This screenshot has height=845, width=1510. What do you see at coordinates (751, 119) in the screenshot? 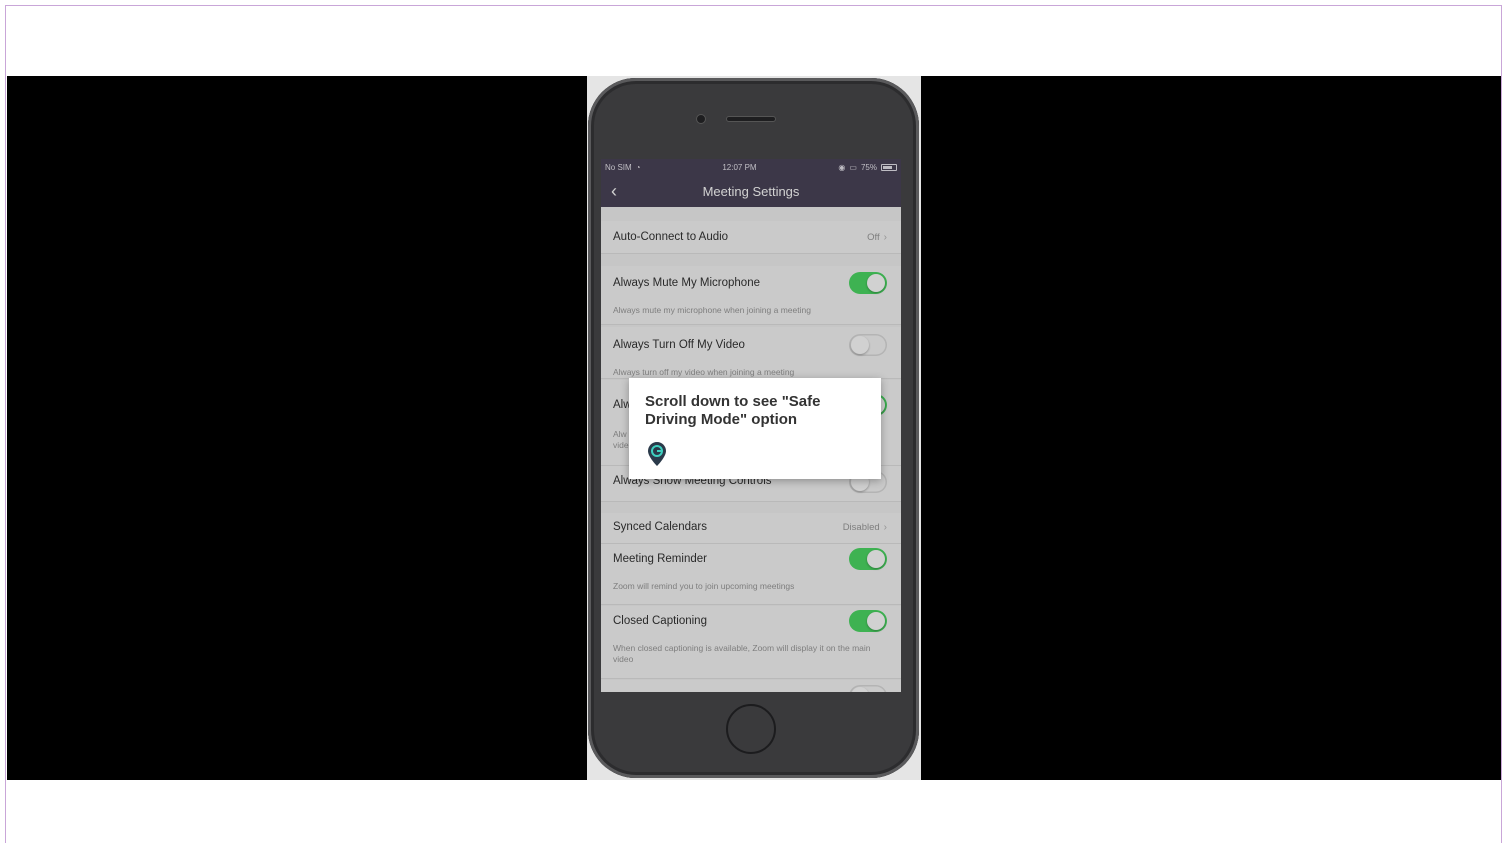
I see `speaker-grille` at bounding box center [751, 119].